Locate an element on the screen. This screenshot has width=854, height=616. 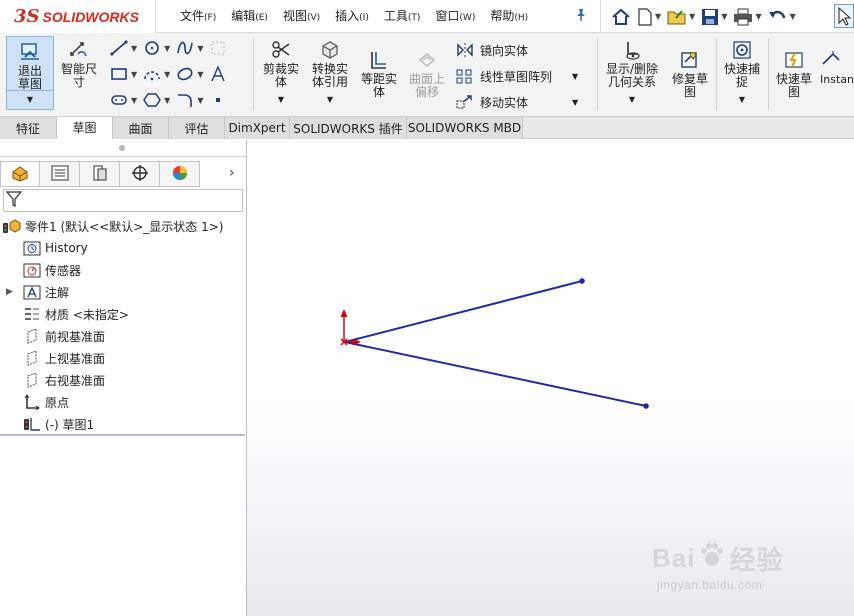
tree-node-history: History is located at coordinates (123, 248).